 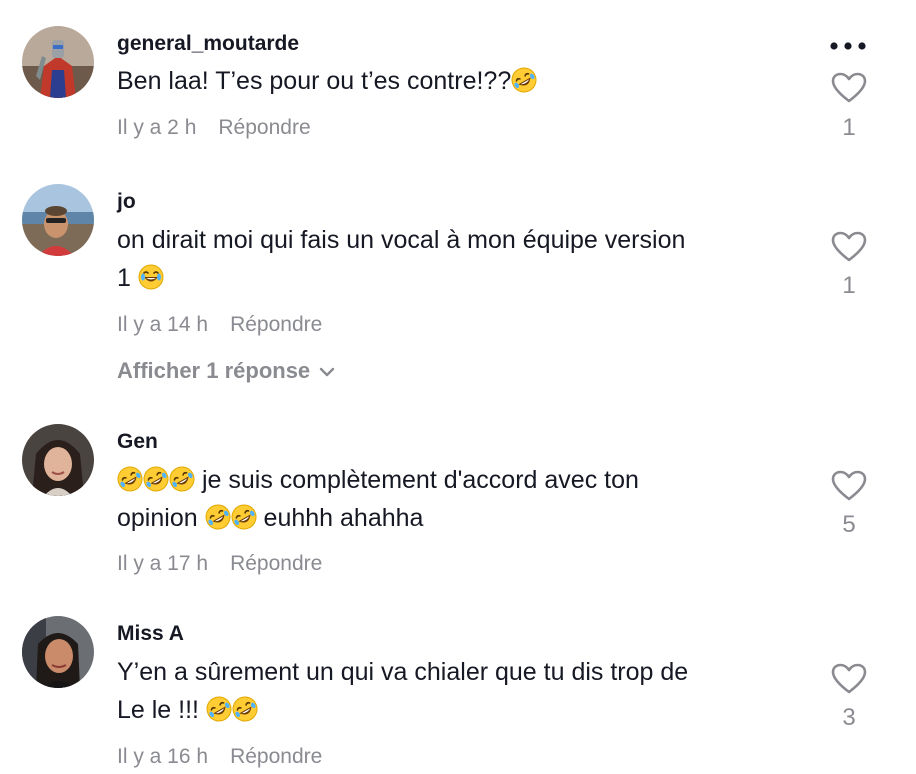 What do you see at coordinates (219, 757) in the screenshot?
I see `comment-meta: Il y a 16 h Répondre` at bounding box center [219, 757].